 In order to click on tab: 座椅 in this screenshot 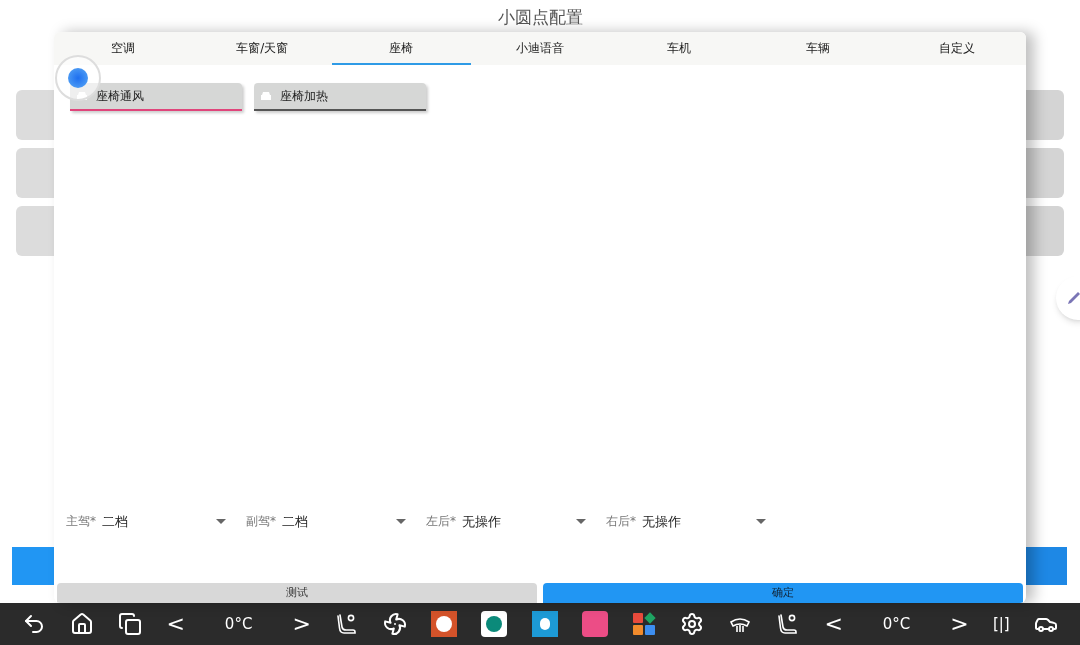, I will do `click(401, 48)`.